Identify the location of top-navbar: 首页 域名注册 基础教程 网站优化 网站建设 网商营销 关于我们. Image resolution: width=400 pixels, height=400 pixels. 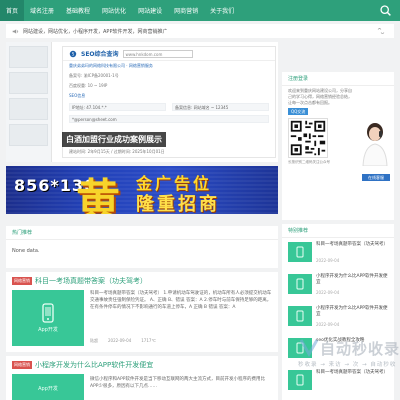
(200, 10).